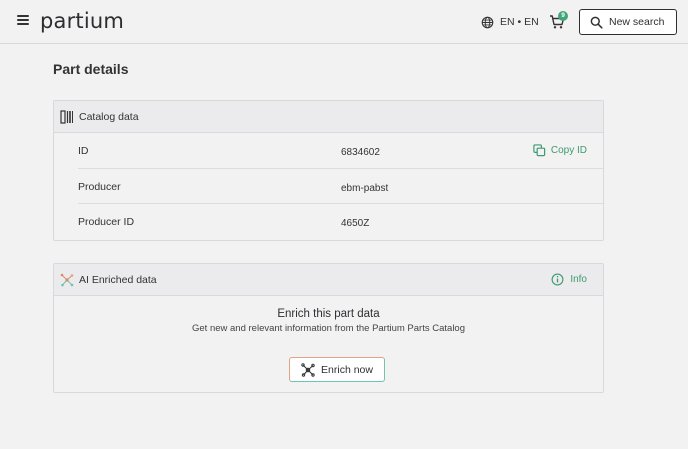 The image size is (688, 449). What do you see at coordinates (519, 22) in the screenshot?
I see `language-label: EN • EN` at bounding box center [519, 22].